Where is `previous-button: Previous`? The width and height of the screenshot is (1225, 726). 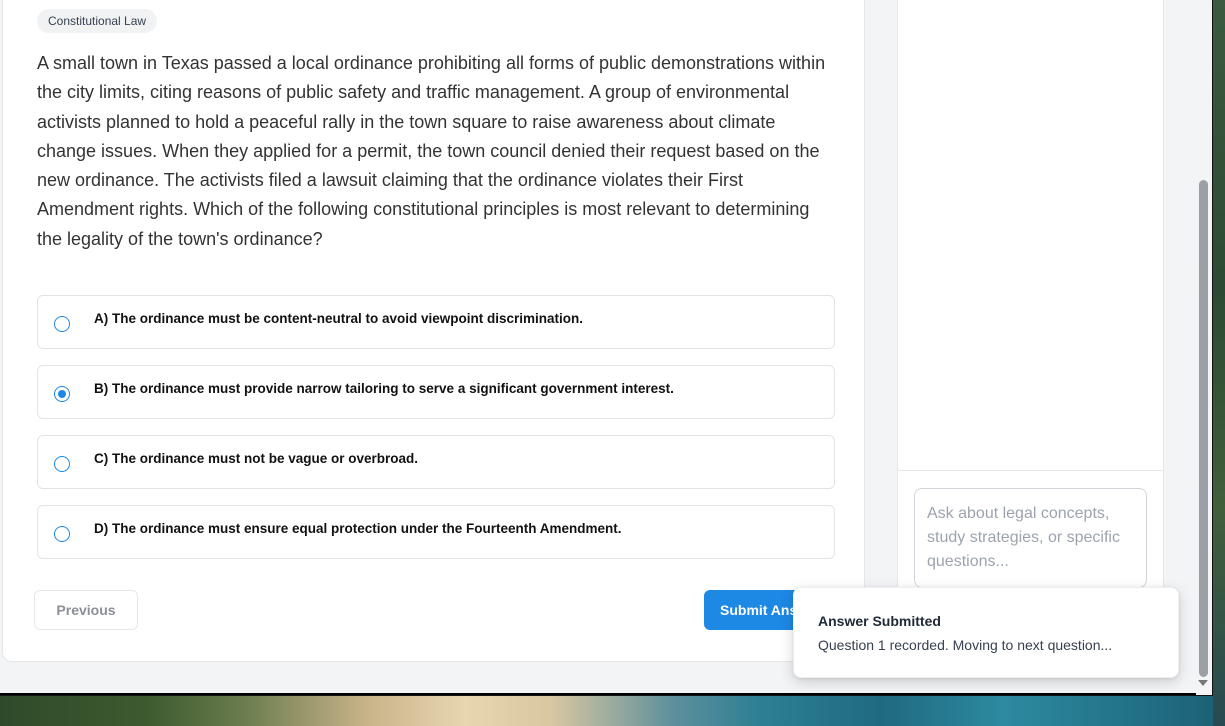
previous-button: Previous is located at coordinates (86, 610).